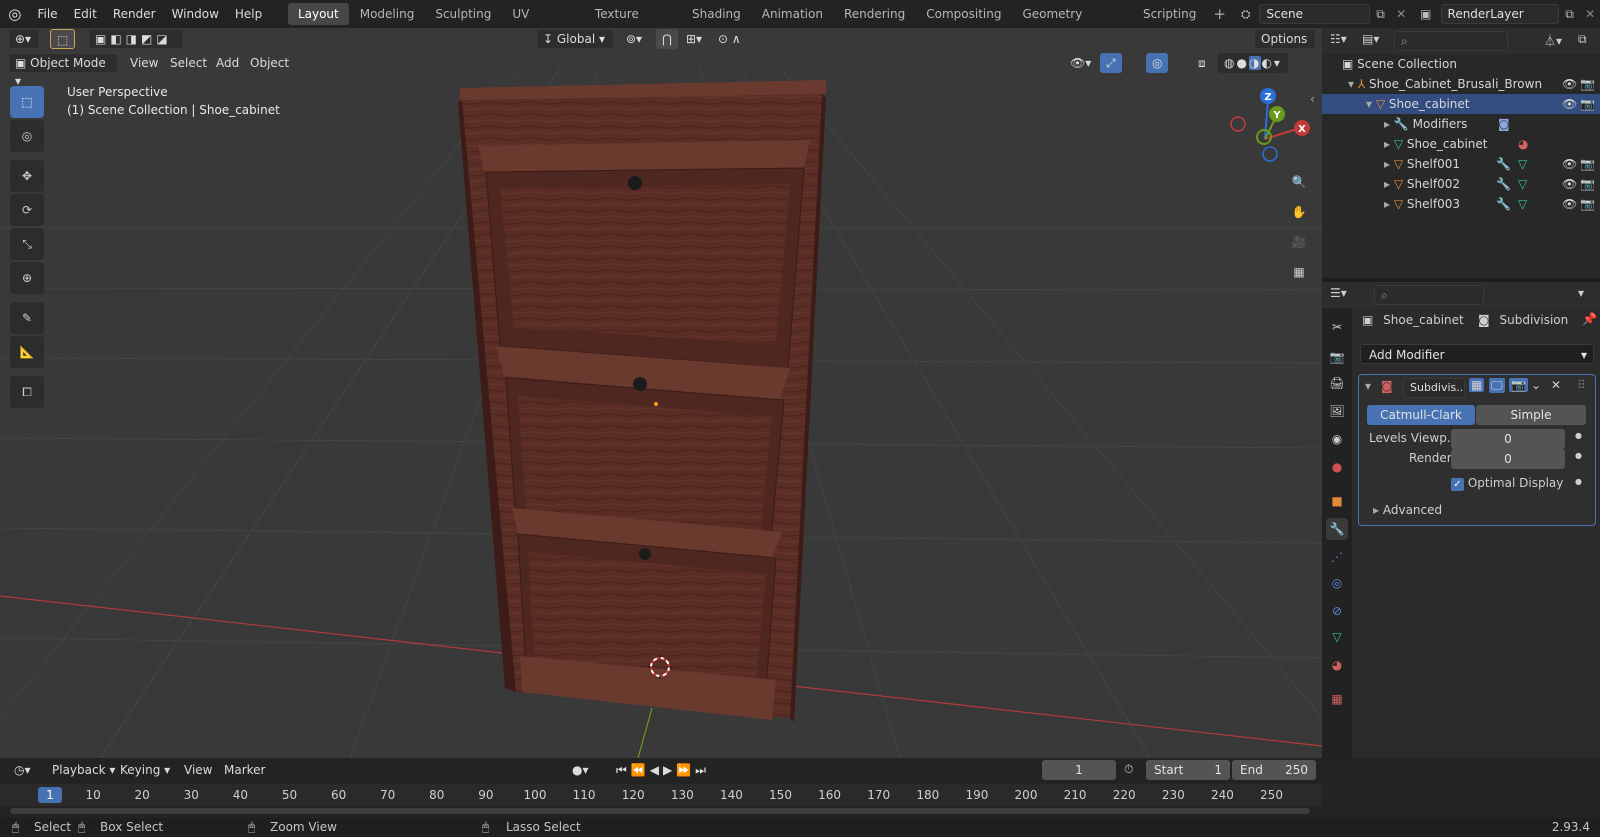 This screenshot has width=1600, height=837. I want to click on pin-icon: 📌, so click(1589, 319).